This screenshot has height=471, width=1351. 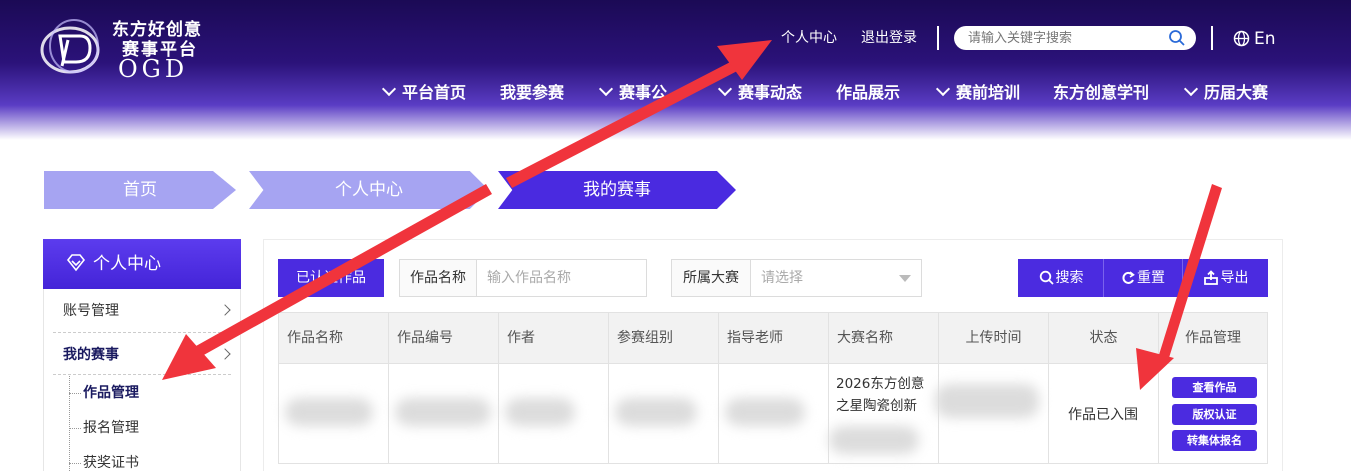 I want to click on caret-down-icon, so click(x=905, y=278).